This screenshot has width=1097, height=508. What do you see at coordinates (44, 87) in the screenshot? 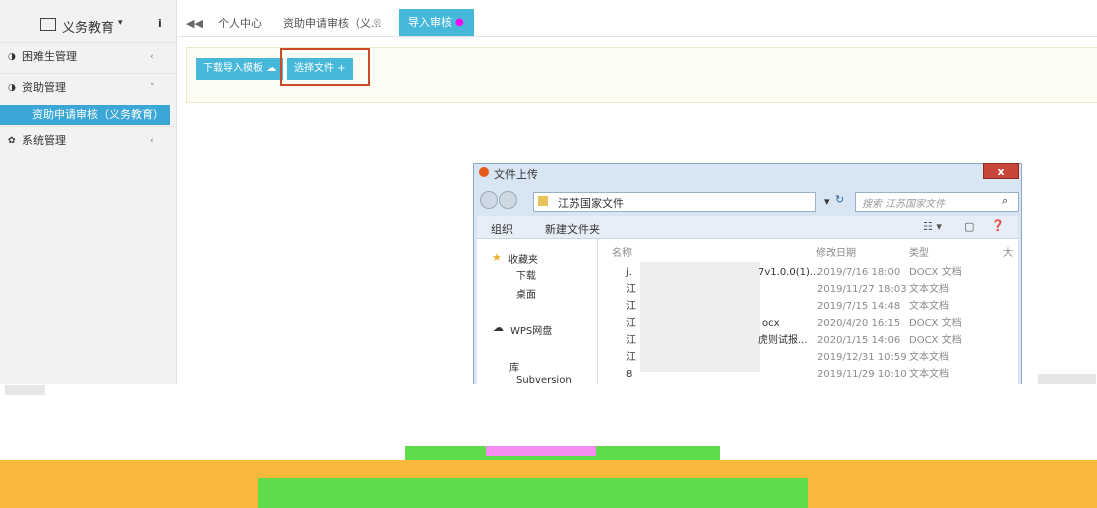
I see `sidebar-item-label: 资助管理` at bounding box center [44, 87].